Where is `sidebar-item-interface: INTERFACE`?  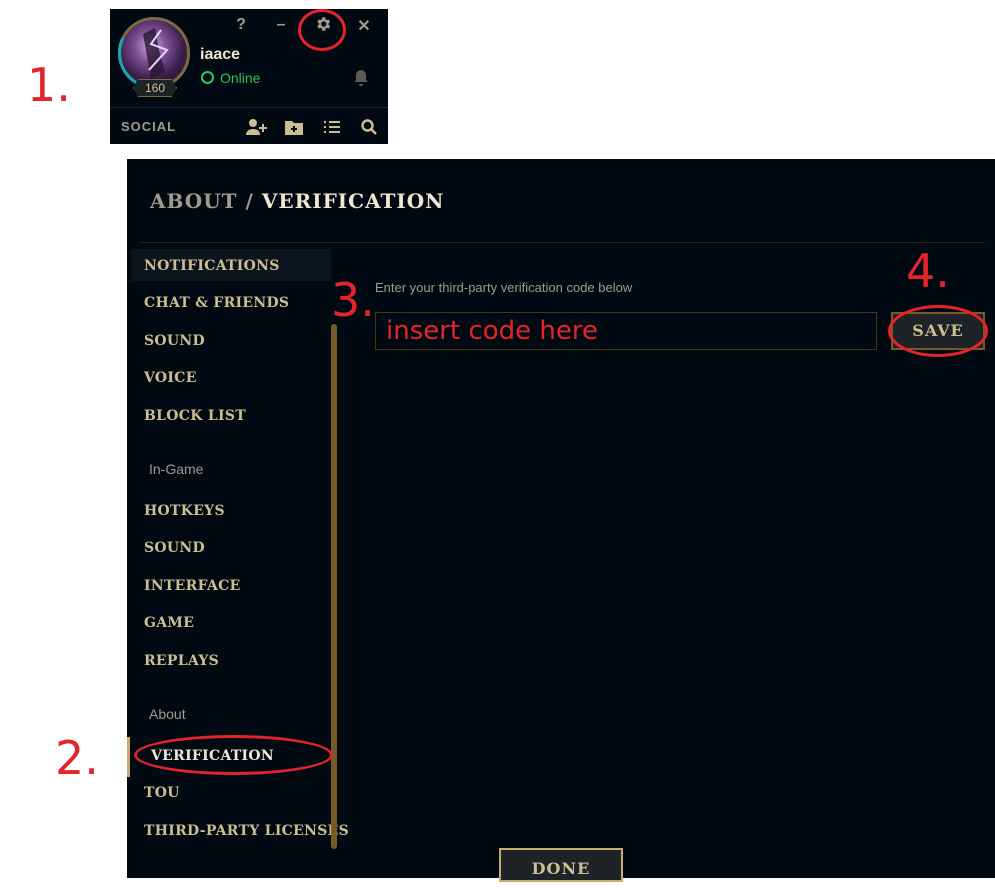 sidebar-item-interface: INTERFACE is located at coordinates (192, 586).